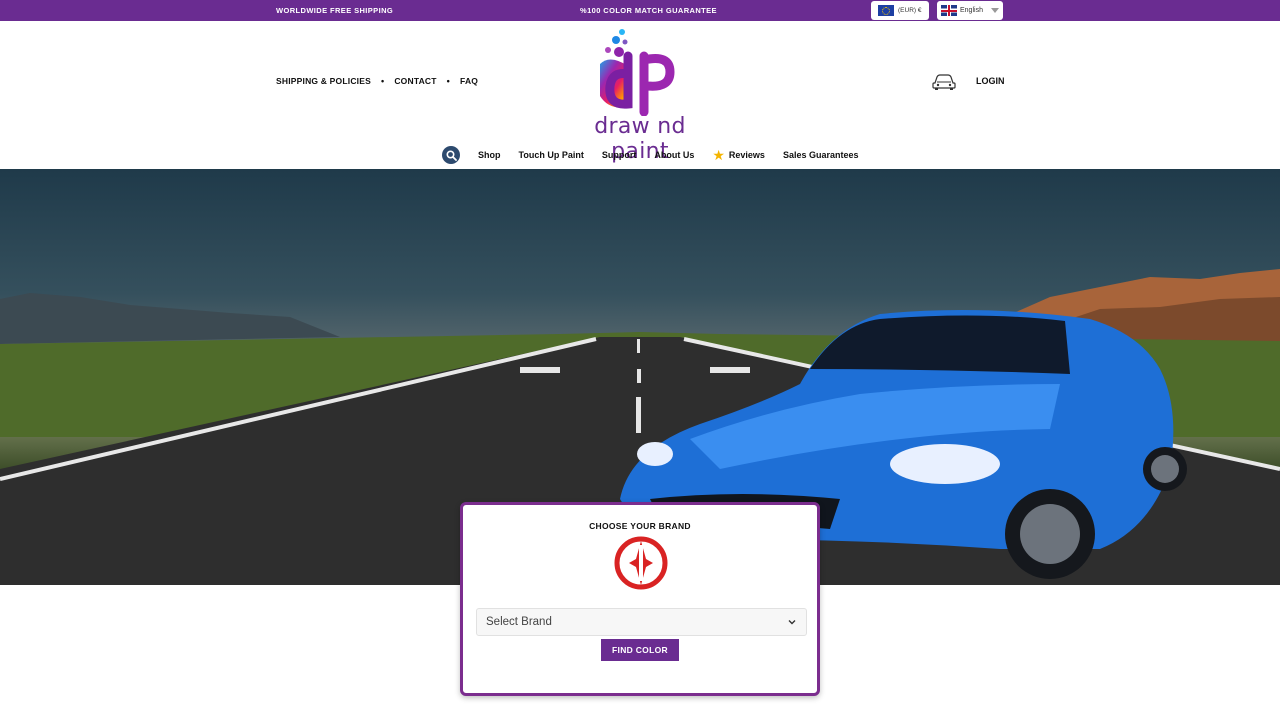 This screenshot has width=1280, height=714. I want to click on nav-sales-guarantees: Sales Guarantees, so click(821, 155).